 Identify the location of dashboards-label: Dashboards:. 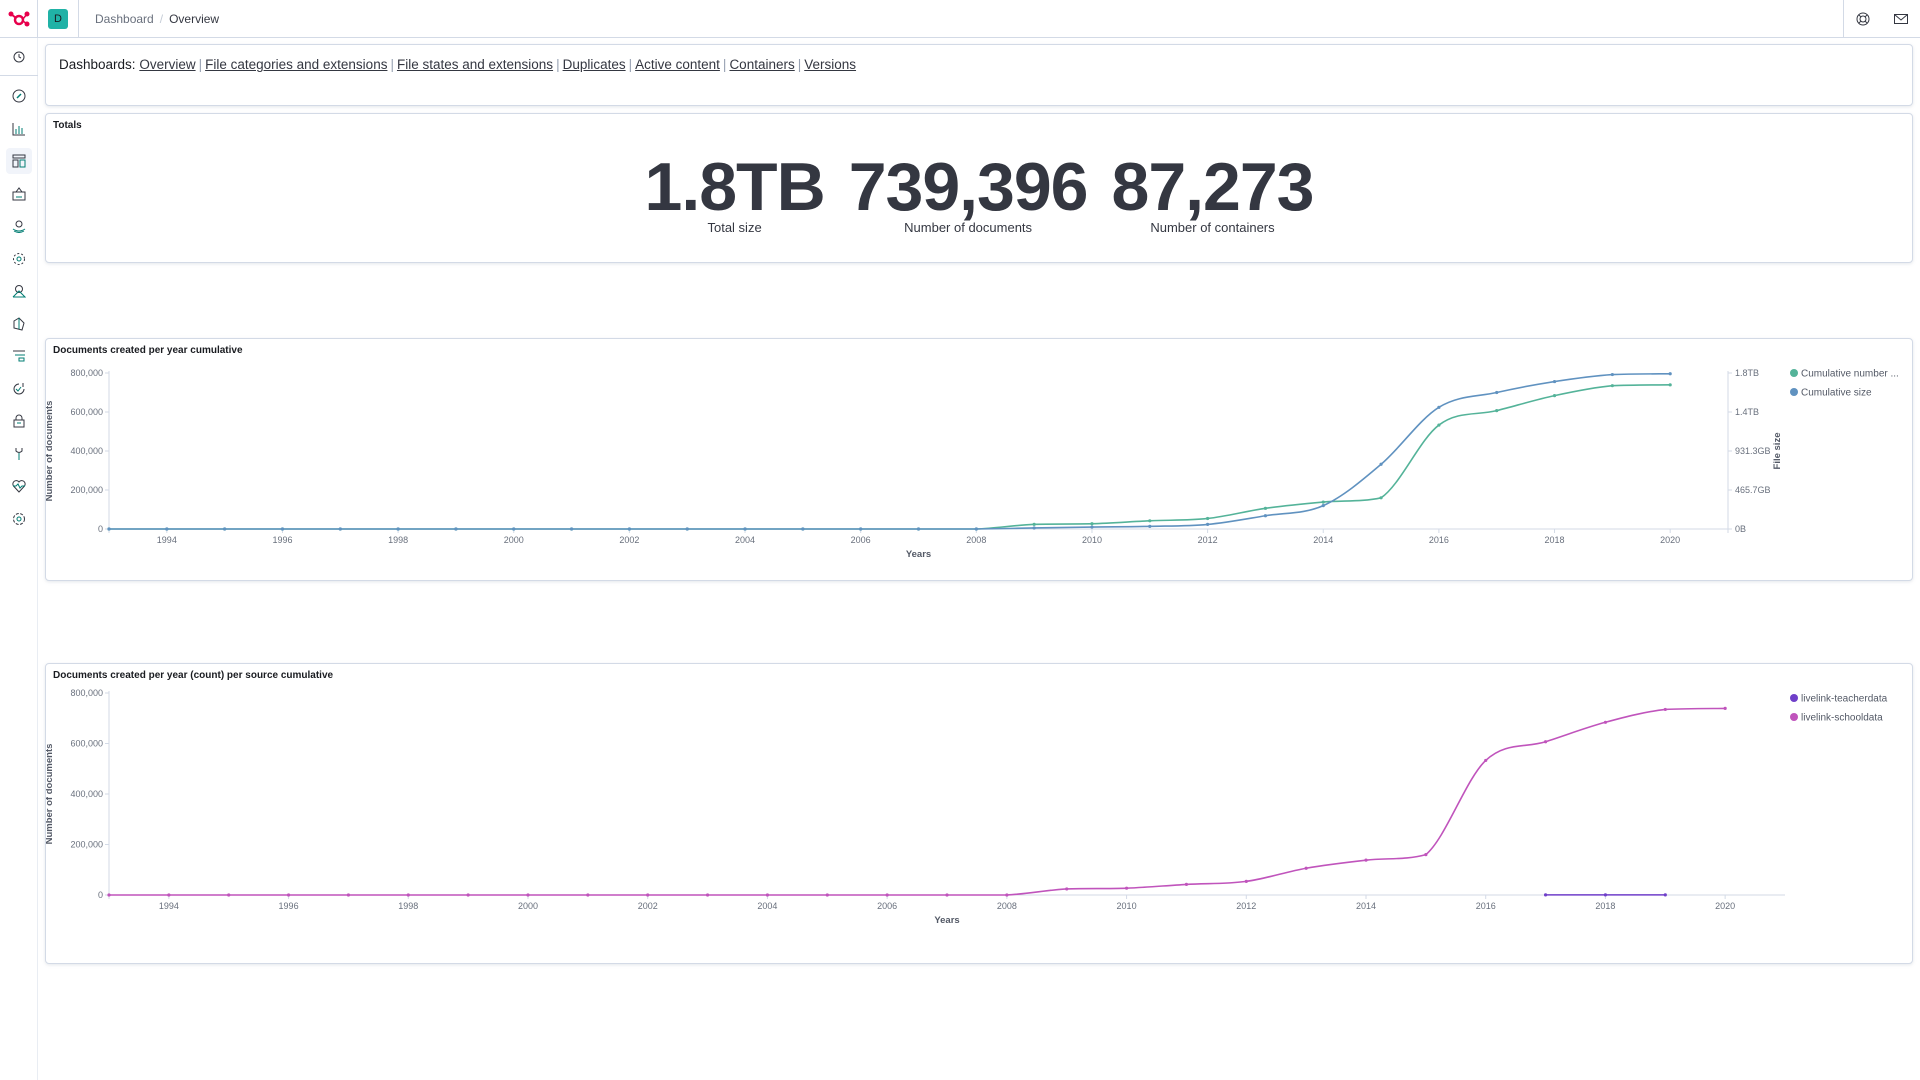
(97, 64).